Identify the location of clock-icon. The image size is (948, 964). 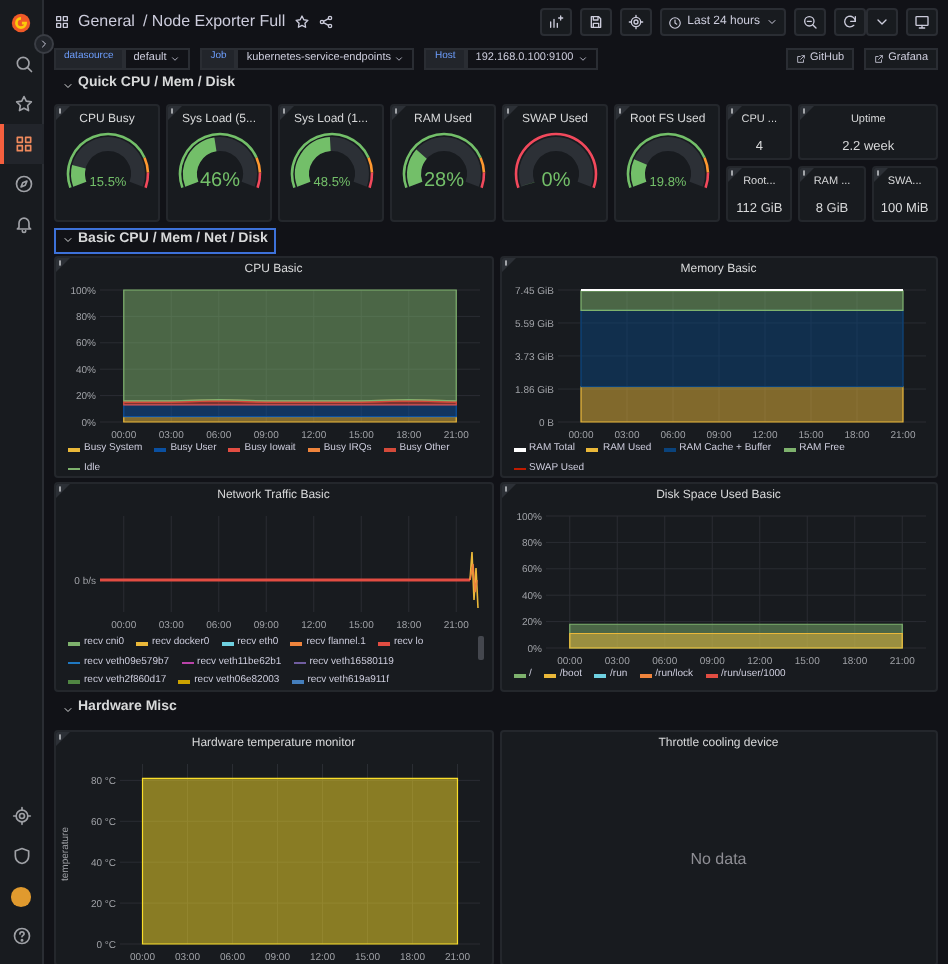
(674, 22).